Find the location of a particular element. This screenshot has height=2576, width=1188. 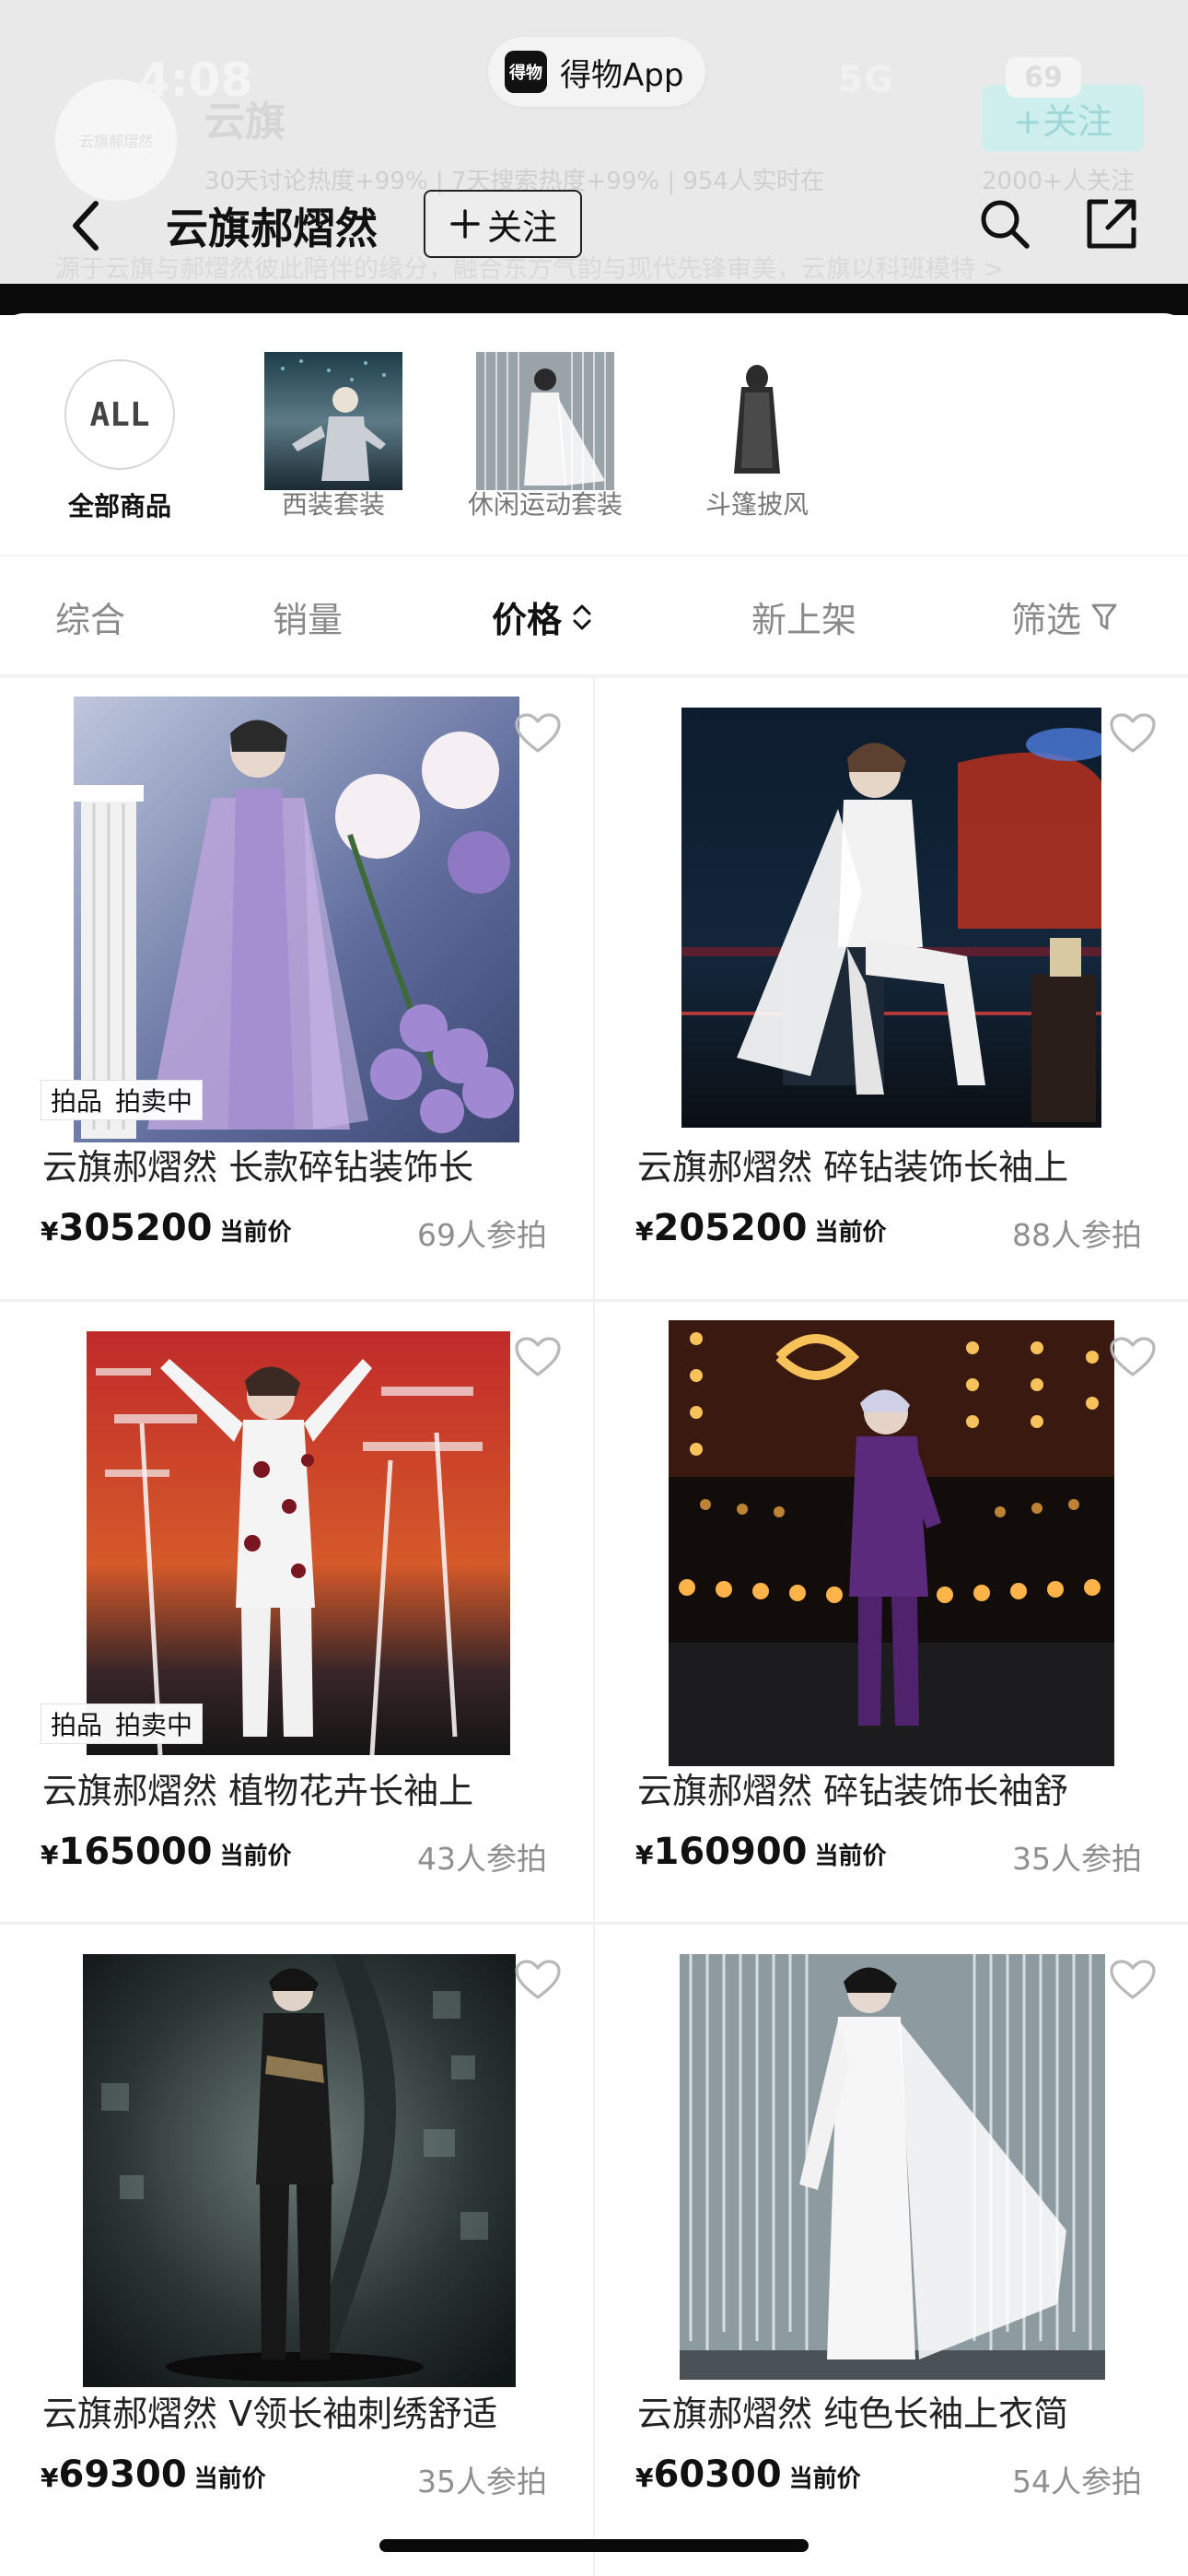

nav-bar: 云旗郝熠然 关注 is located at coordinates (594, 225).